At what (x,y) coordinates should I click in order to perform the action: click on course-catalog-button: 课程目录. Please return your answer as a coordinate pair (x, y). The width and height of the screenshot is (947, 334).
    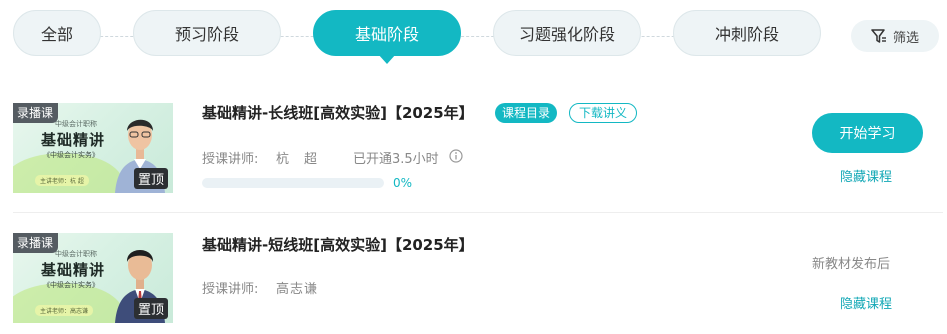
    Looking at the image, I should click on (526, 113).